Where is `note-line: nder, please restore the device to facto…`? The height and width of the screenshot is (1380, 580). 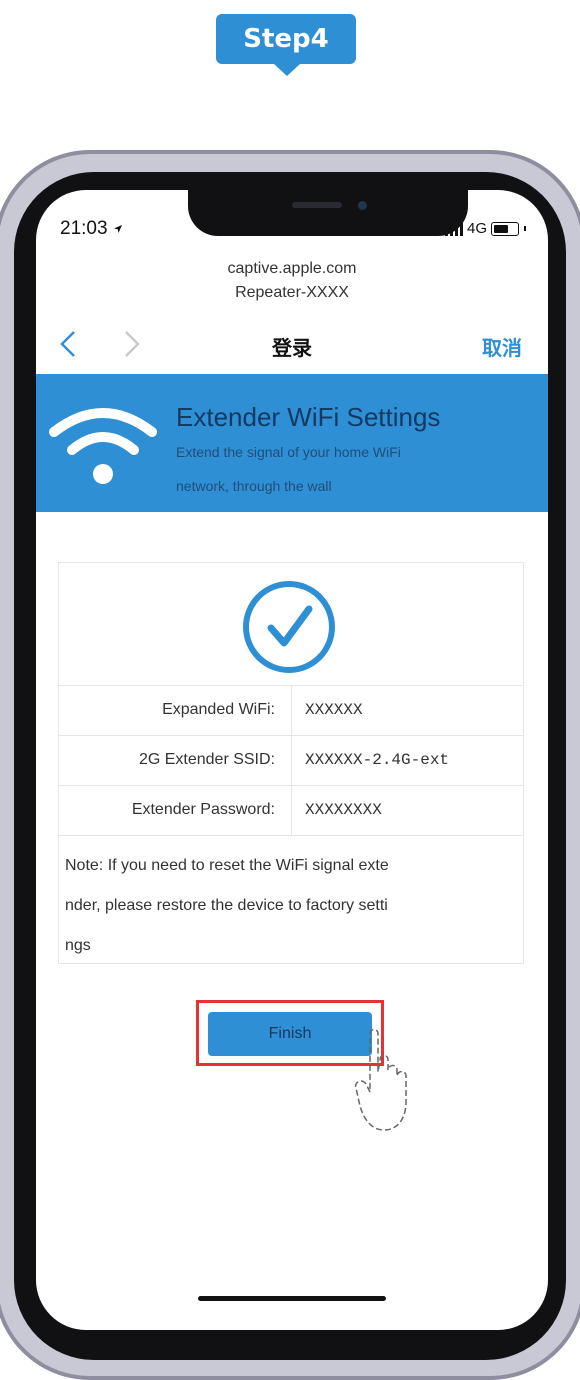
note-line: nder, please restore the device to facto… is located at coordinates (226, 905).